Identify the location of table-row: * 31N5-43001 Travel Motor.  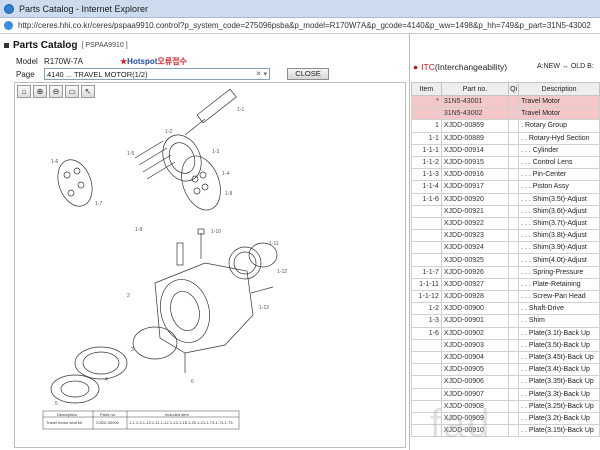
(505, 101).